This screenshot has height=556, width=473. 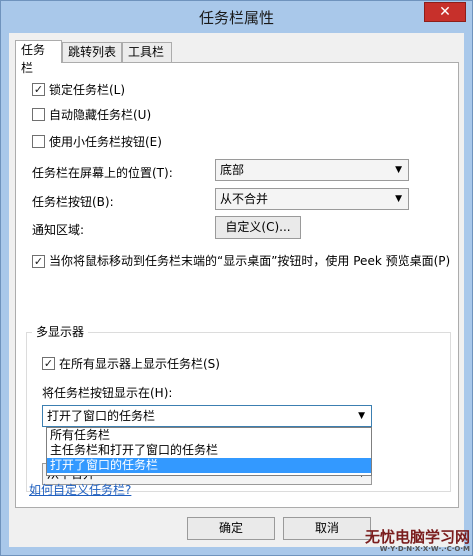 I want to click on lock-taskbar-checkbox: ✓, so click(x=38, y=89).